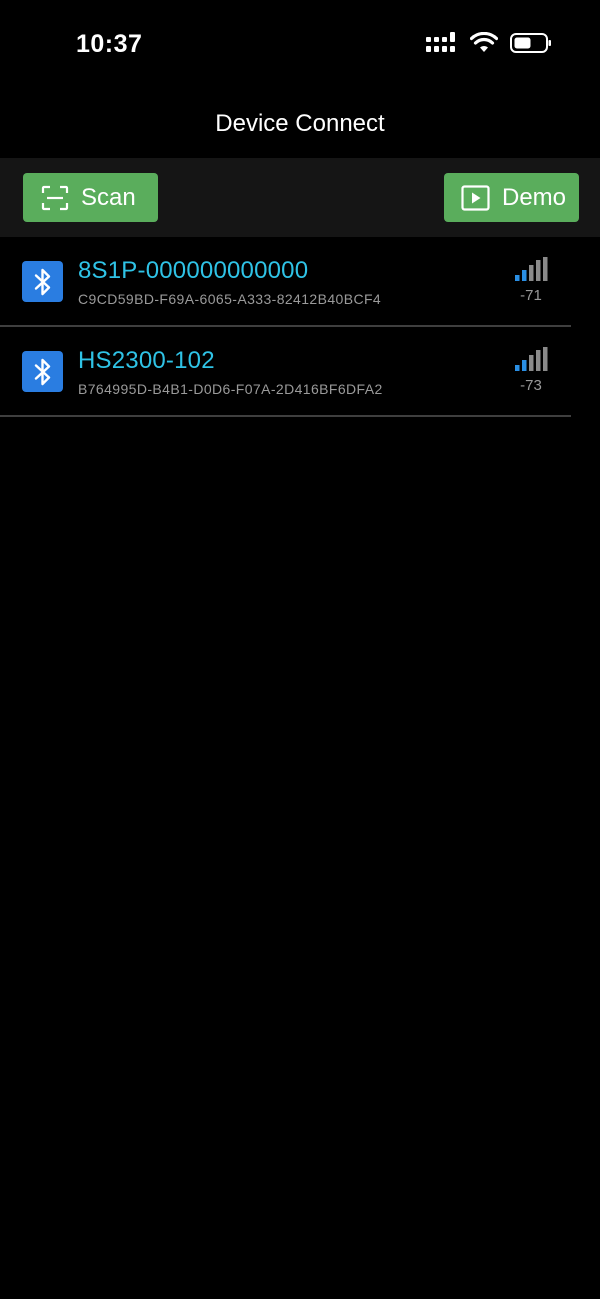 Image resolution: width=600 pixels, height=1299 pixels. What do you see at coordinates (534, 197) in the screenshot?
I see `demo-button-label: Demo` at bounding box center [534, 197].